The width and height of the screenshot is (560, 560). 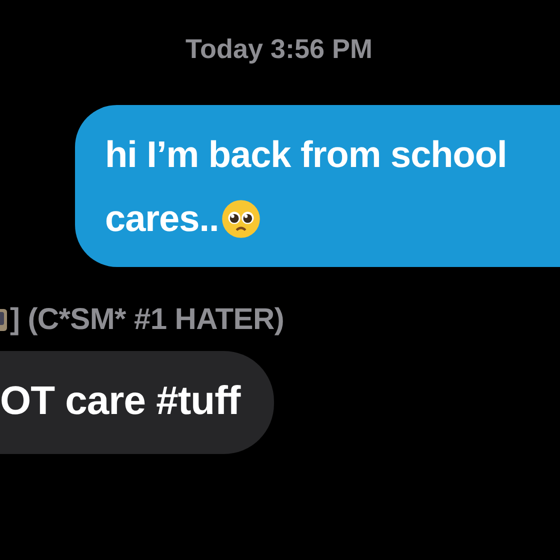 I want to click on message-text: hi I’m back from school, so click(x=306, y=155).